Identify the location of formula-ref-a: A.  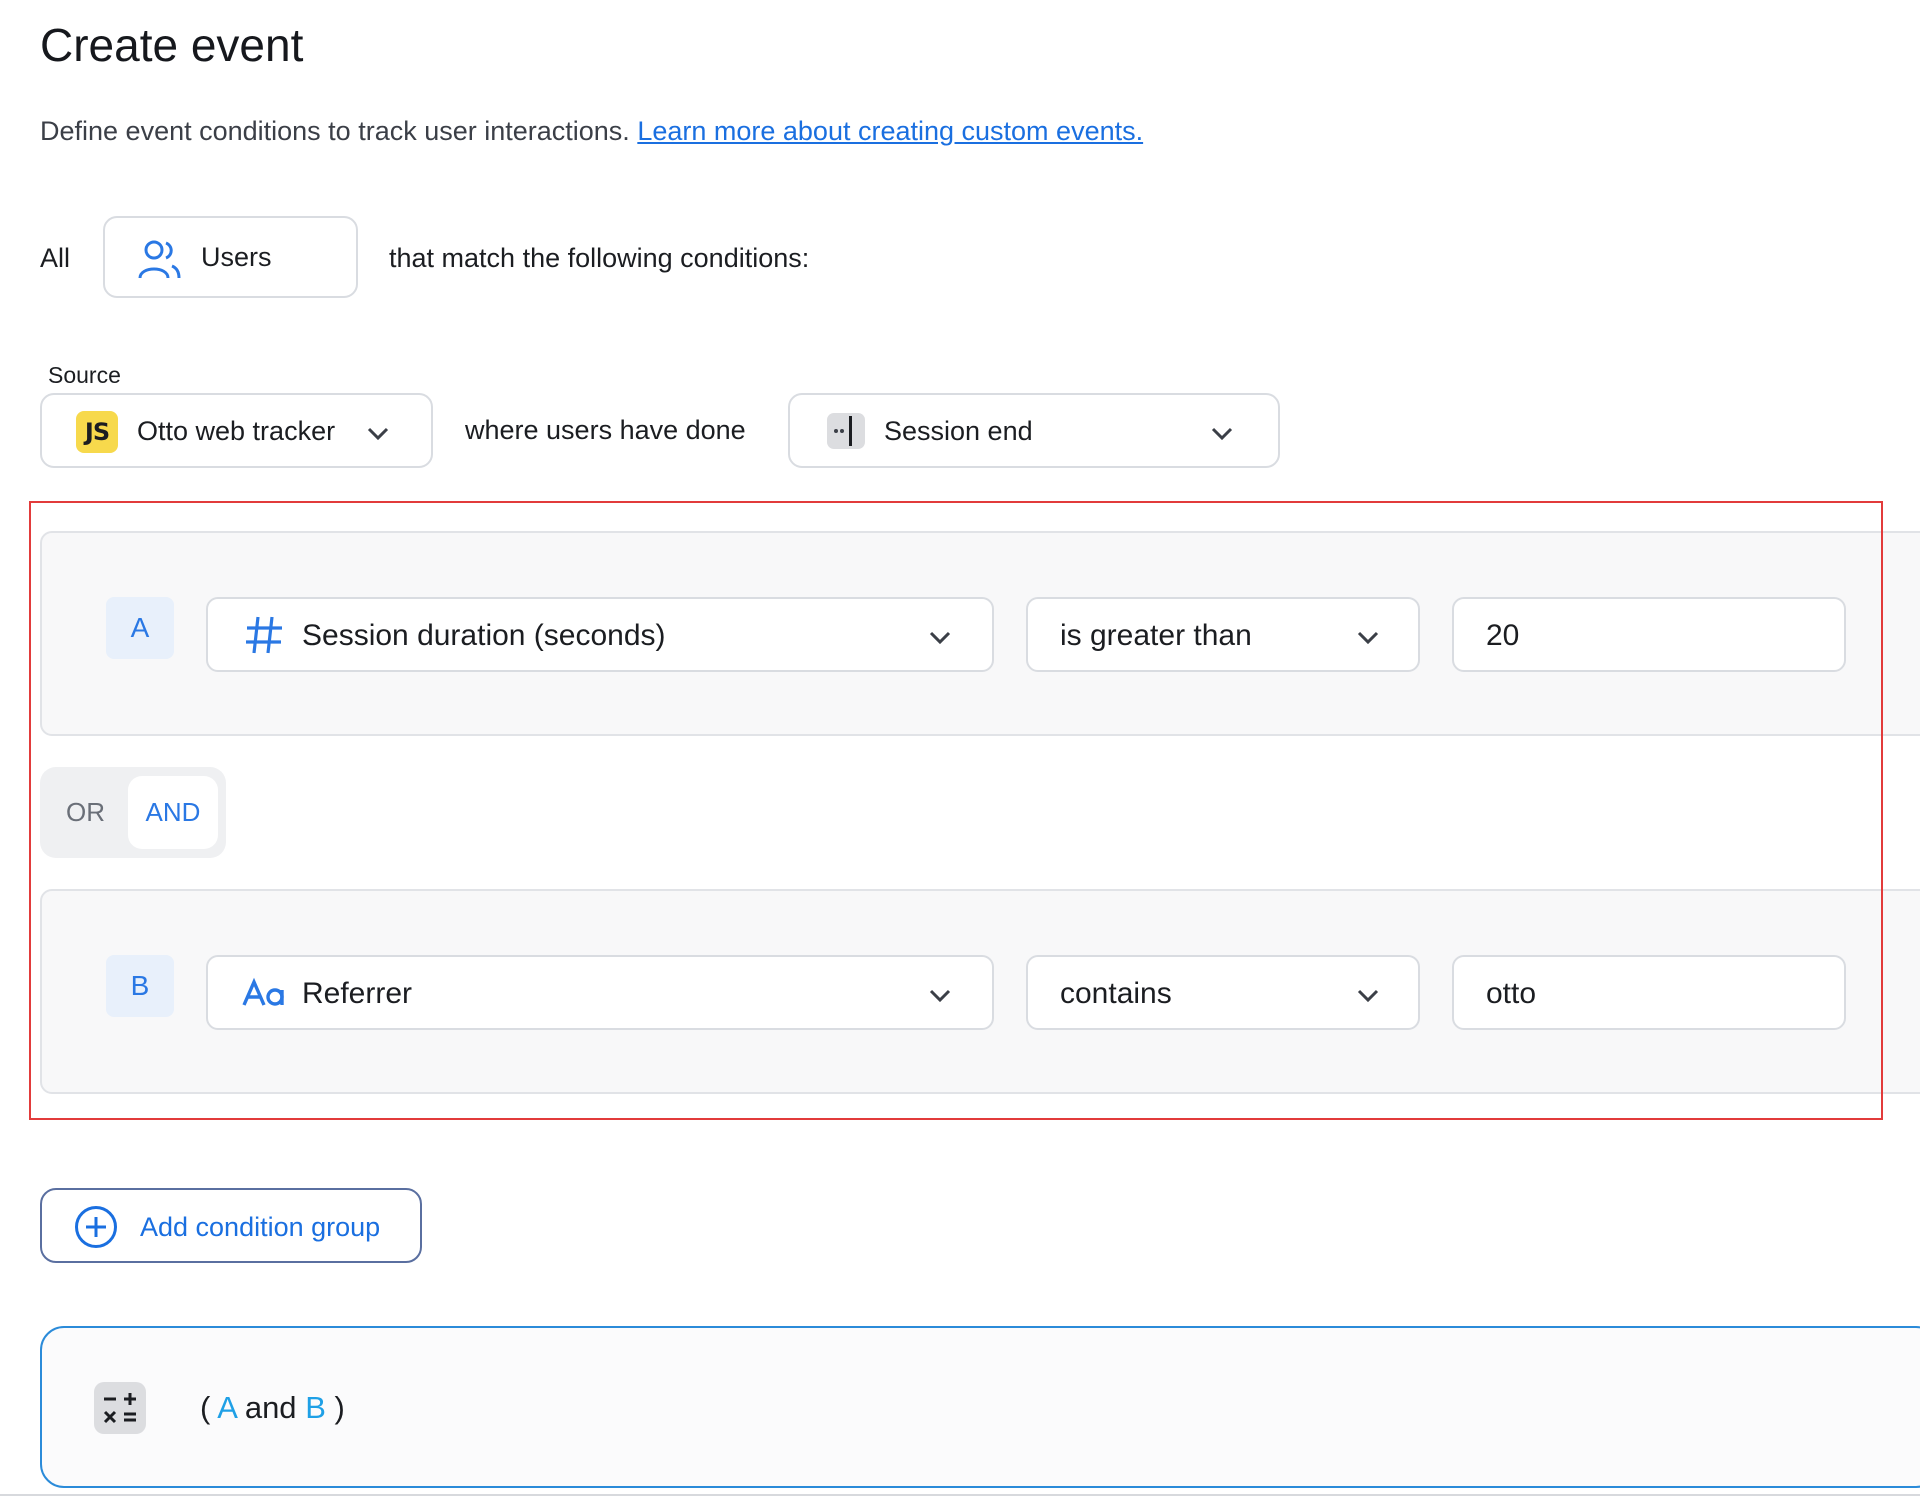
(226, 1407).